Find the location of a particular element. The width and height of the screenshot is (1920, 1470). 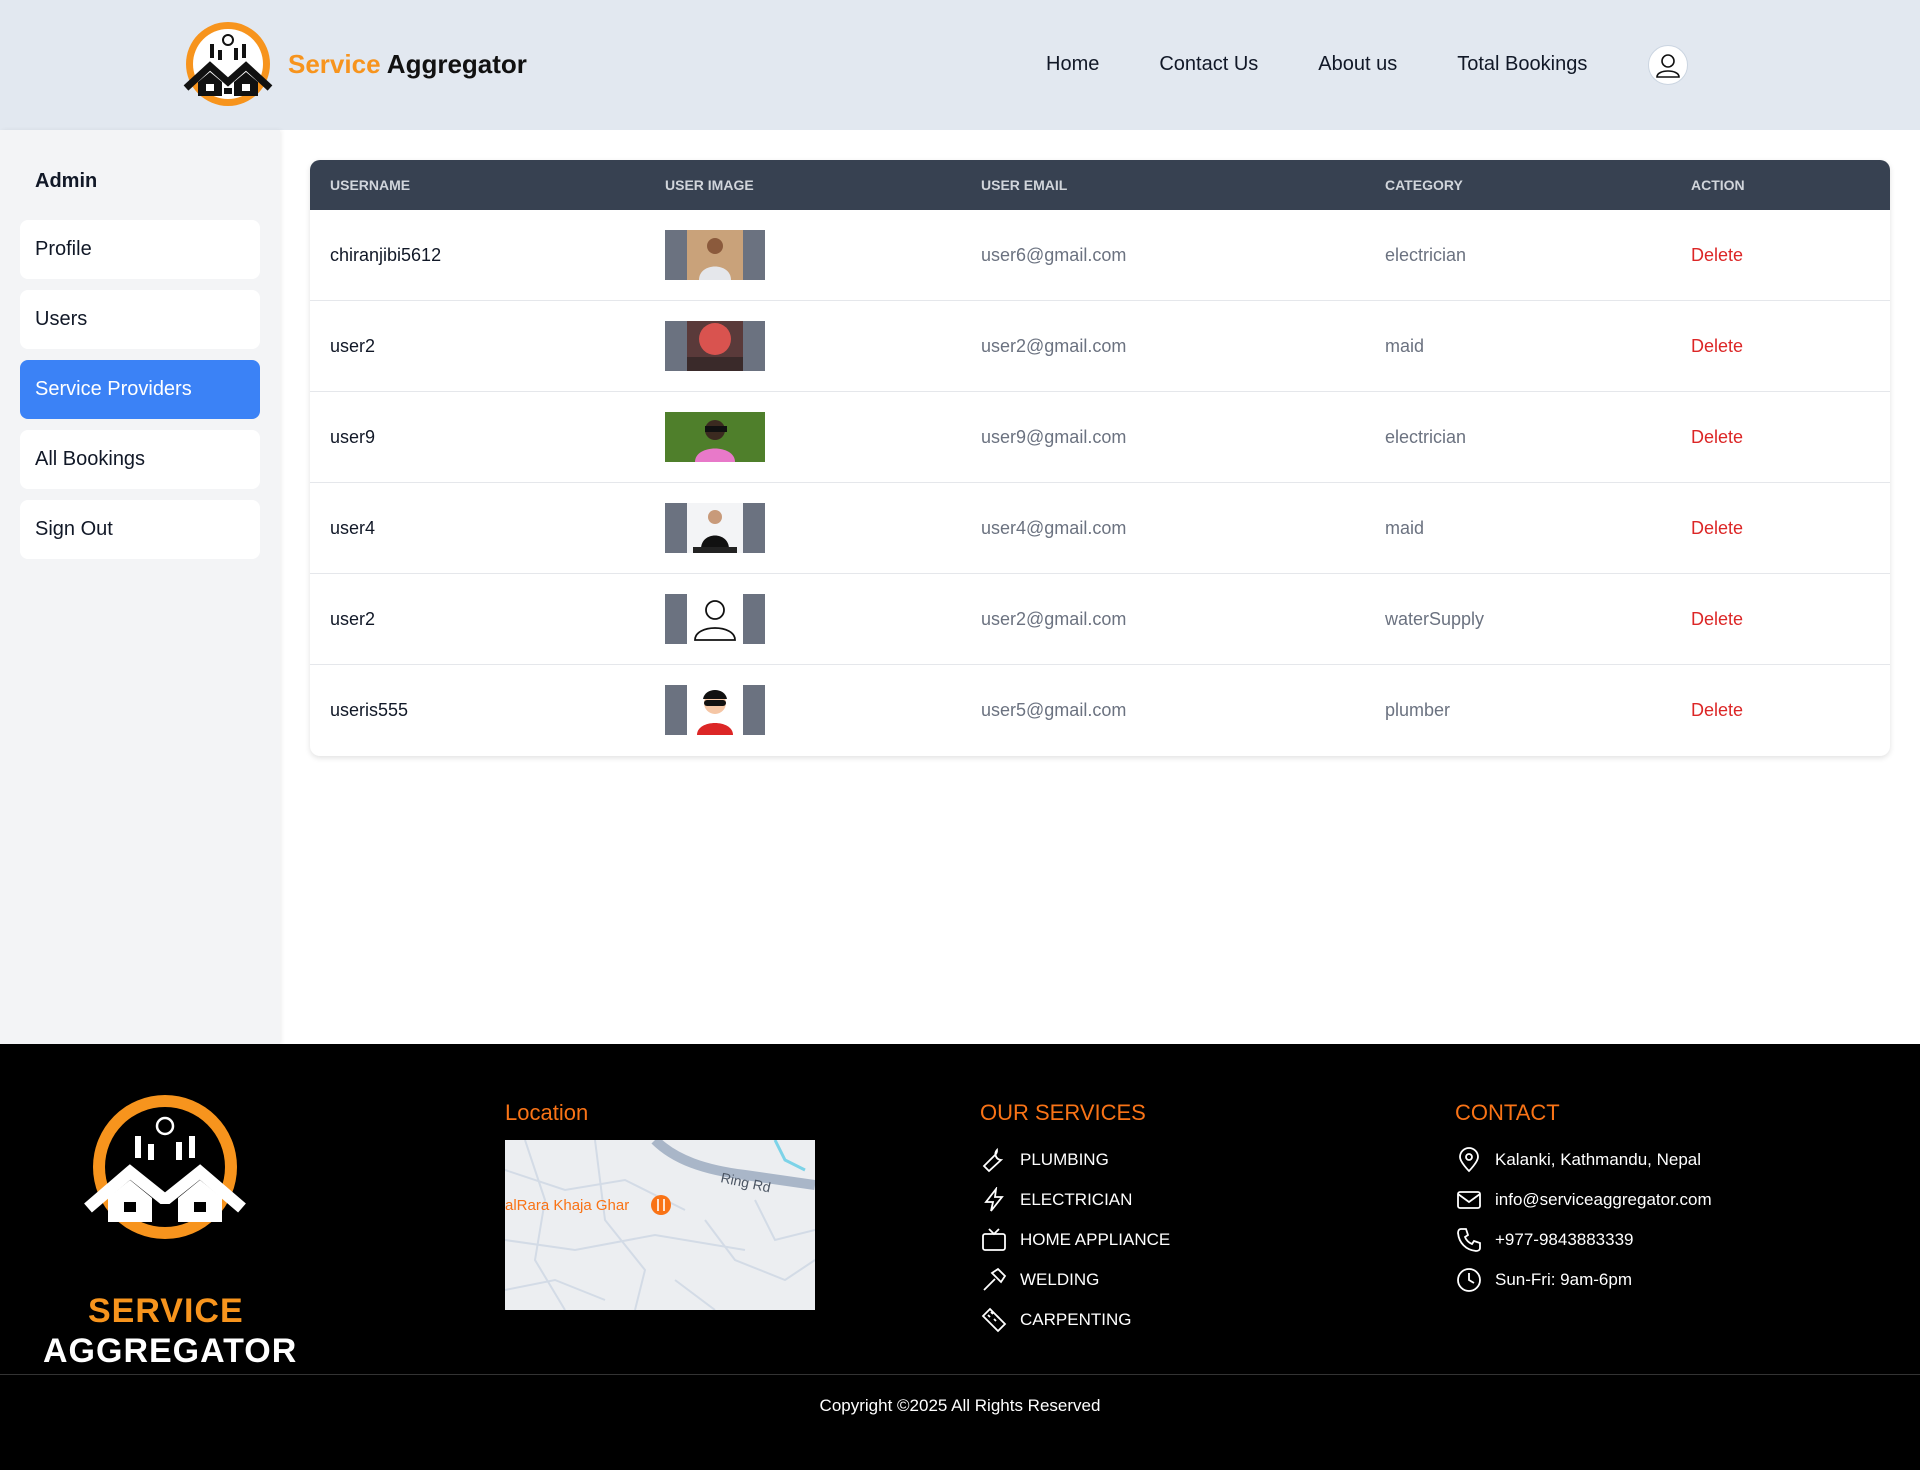

services-heading: OUR SERVICES is located at coordinates (1063, 1112).